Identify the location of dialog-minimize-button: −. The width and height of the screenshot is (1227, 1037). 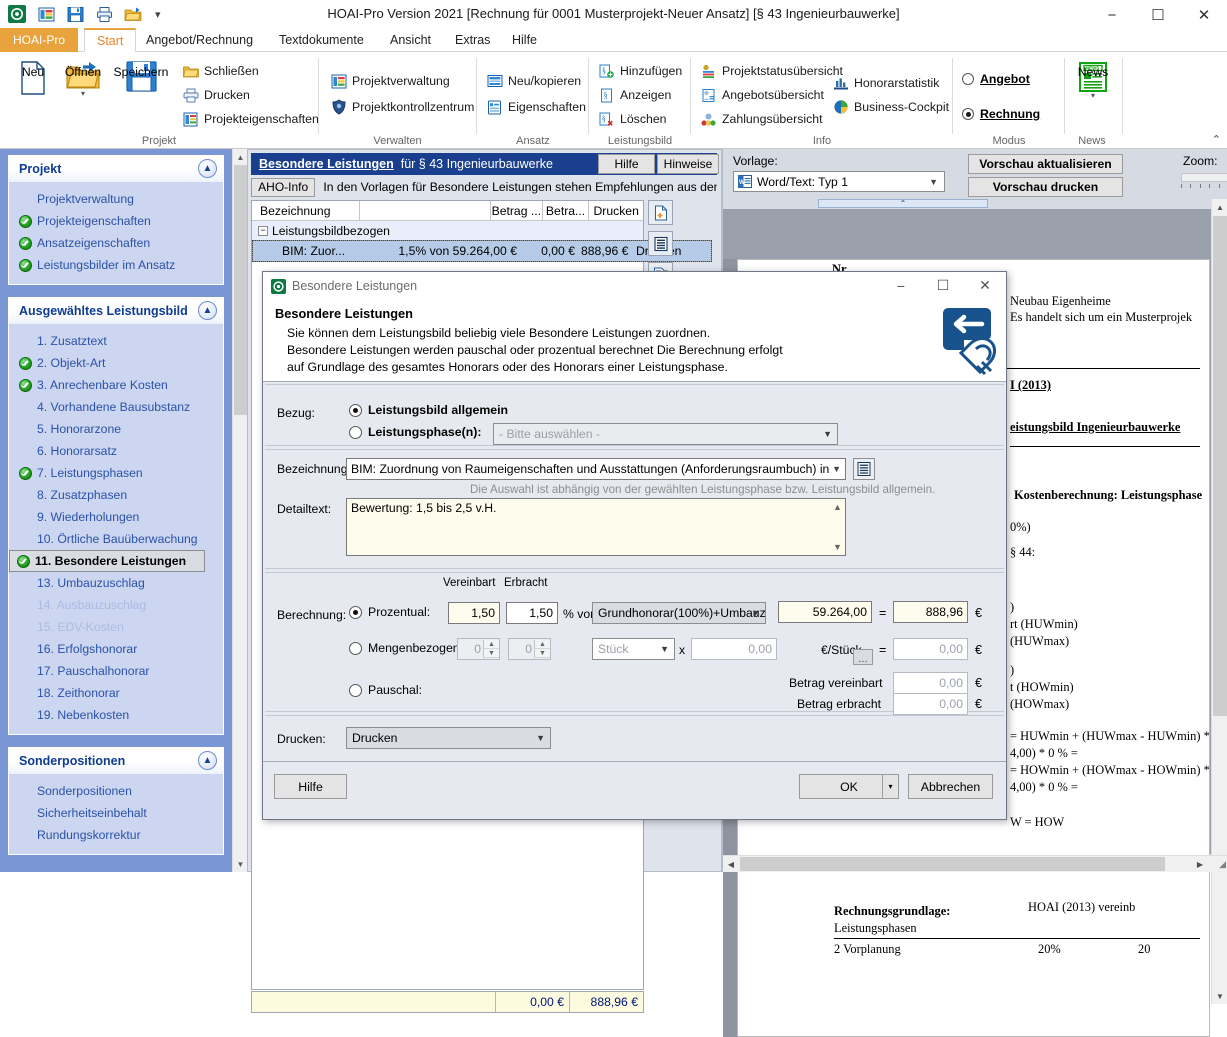
(901, 285).